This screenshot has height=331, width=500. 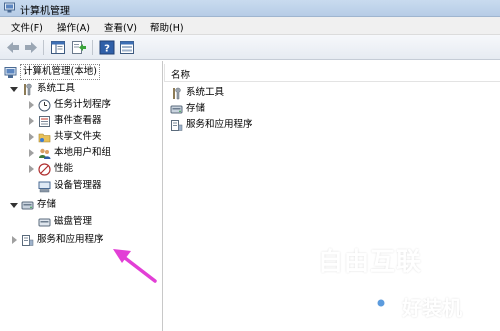 What do you see at coordinates (47, 204) in the screenshot?
I see `tree-label-storage: 存储` at bounding box center [47, 204].